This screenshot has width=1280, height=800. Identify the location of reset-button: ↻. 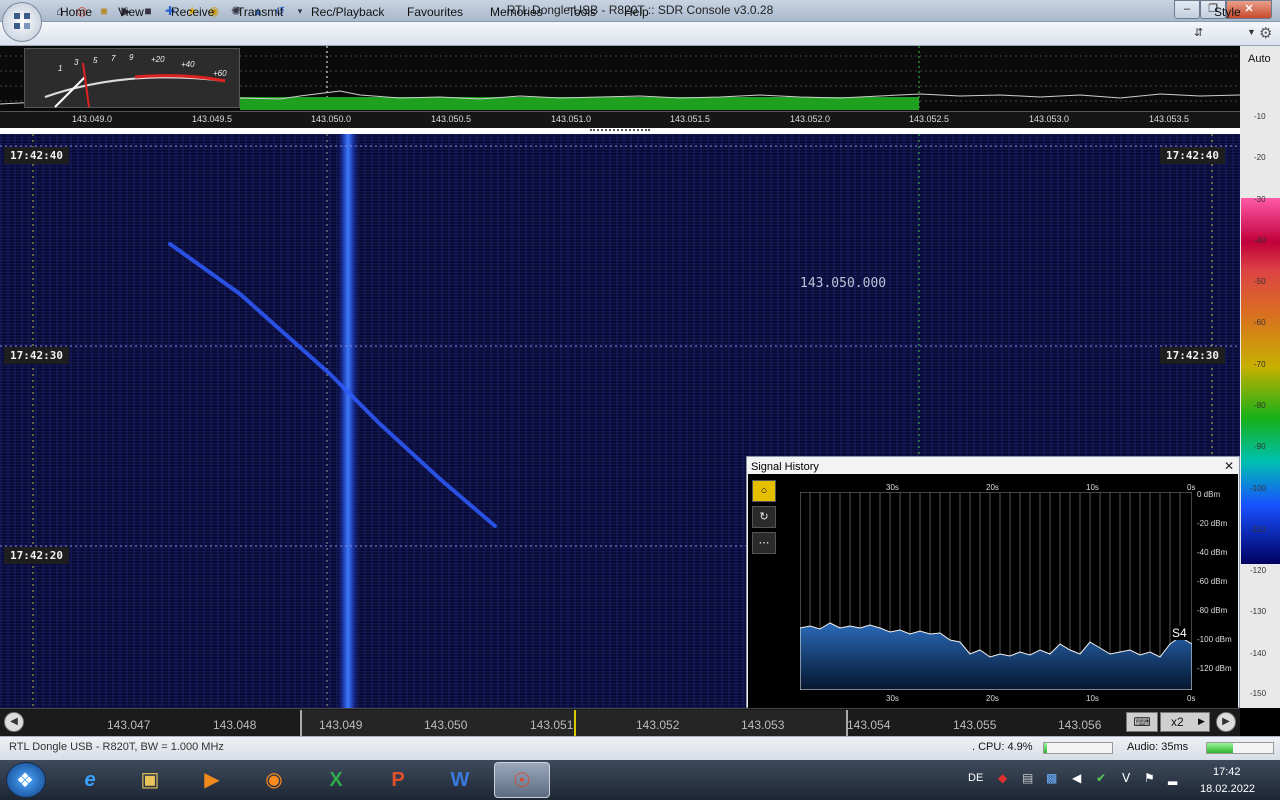
(764, 517).